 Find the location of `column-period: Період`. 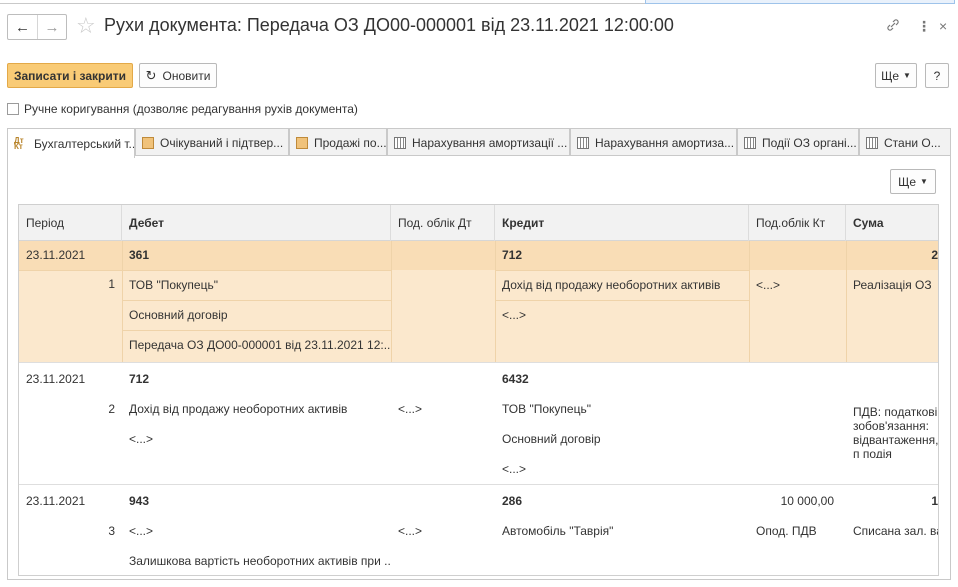

column-period: Період is located at coordinates (70, 223).